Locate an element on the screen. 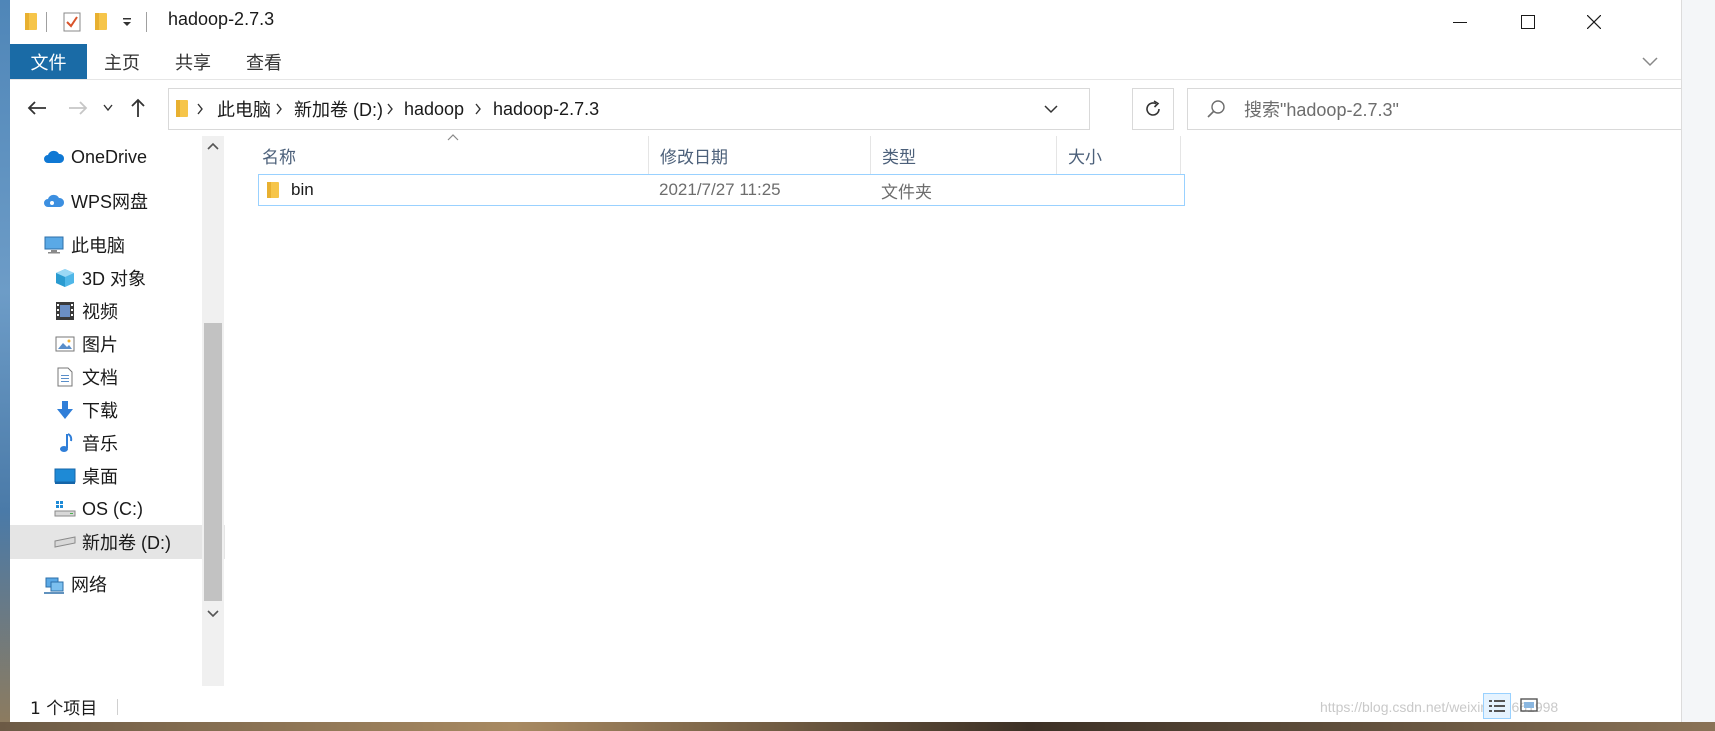  cube-icon is located at coordinates (65, 278).